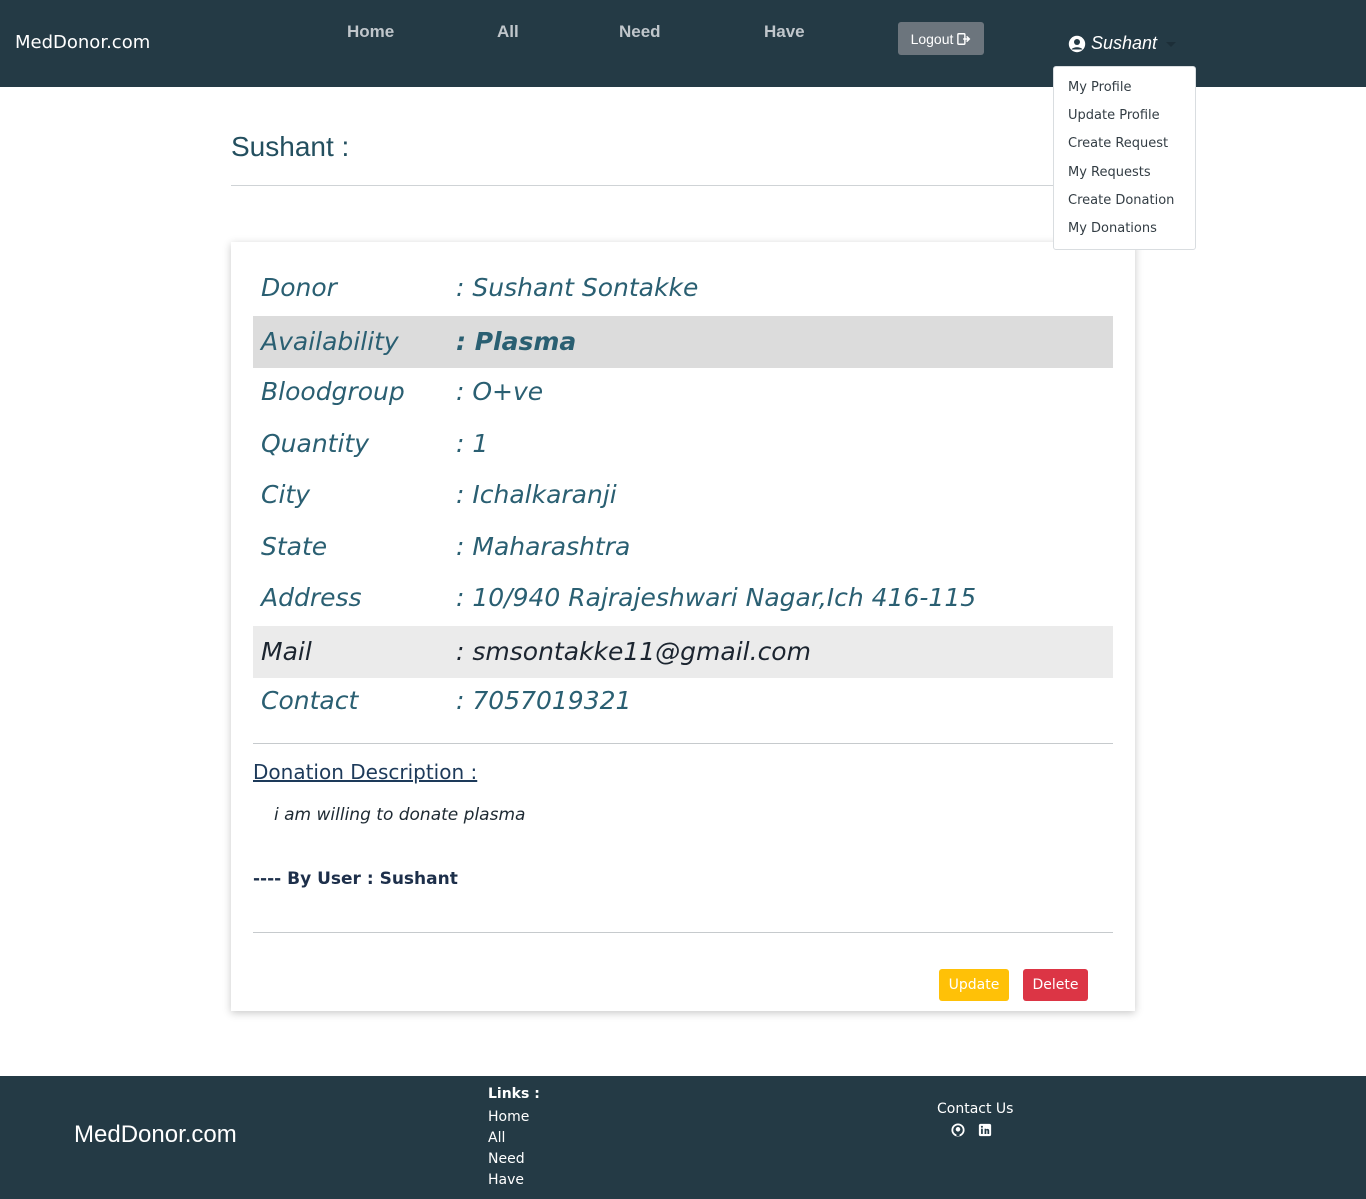 This screenshot has width=1366, height=1199. I want to click on detail-value: : 10/940 Rajrajeshwari Nagar,Ich 416-115, so click(716, 598).